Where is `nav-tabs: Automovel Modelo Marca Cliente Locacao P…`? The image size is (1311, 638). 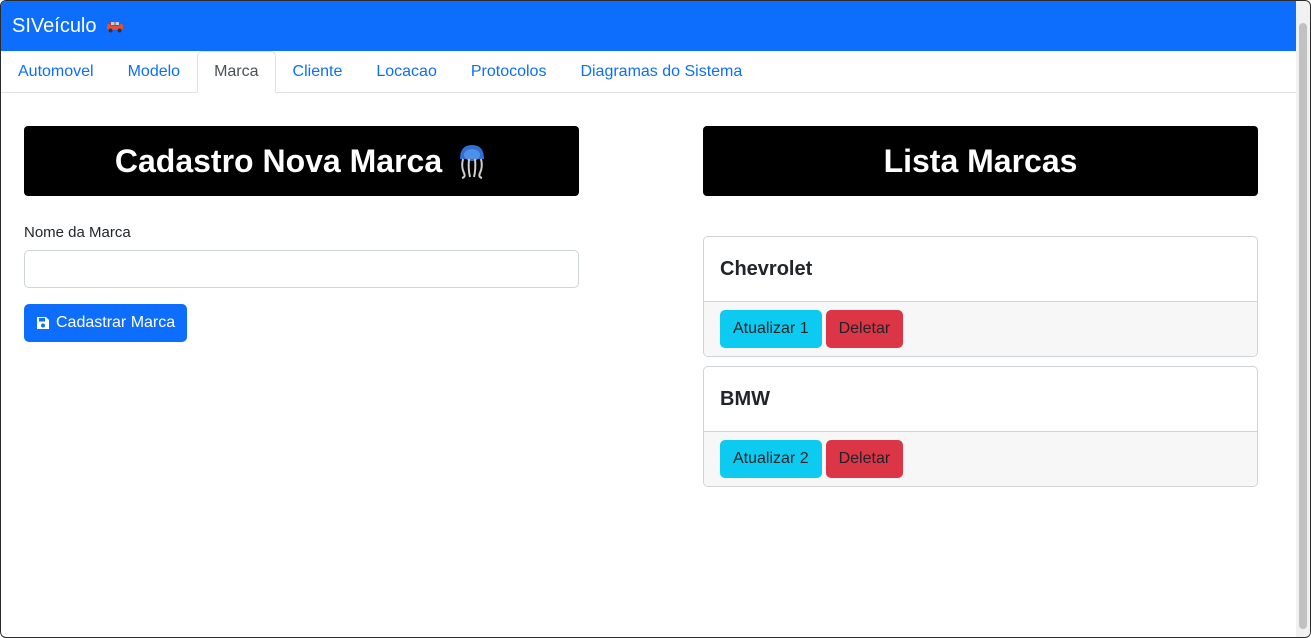 nav-tabs: Automovel Modelo Marca Cliente Locacao P… is located at coordinates (649, 72).